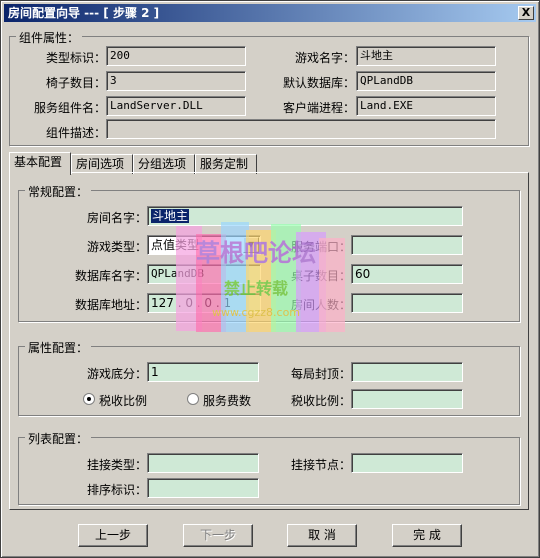 Image resolution: width=540 pixels, height=558 pixels. What do you see at coordinates (116, 490) in the screenshot?
I see `sort-id-label: 排序标识：` at bounding box center [116, 490].